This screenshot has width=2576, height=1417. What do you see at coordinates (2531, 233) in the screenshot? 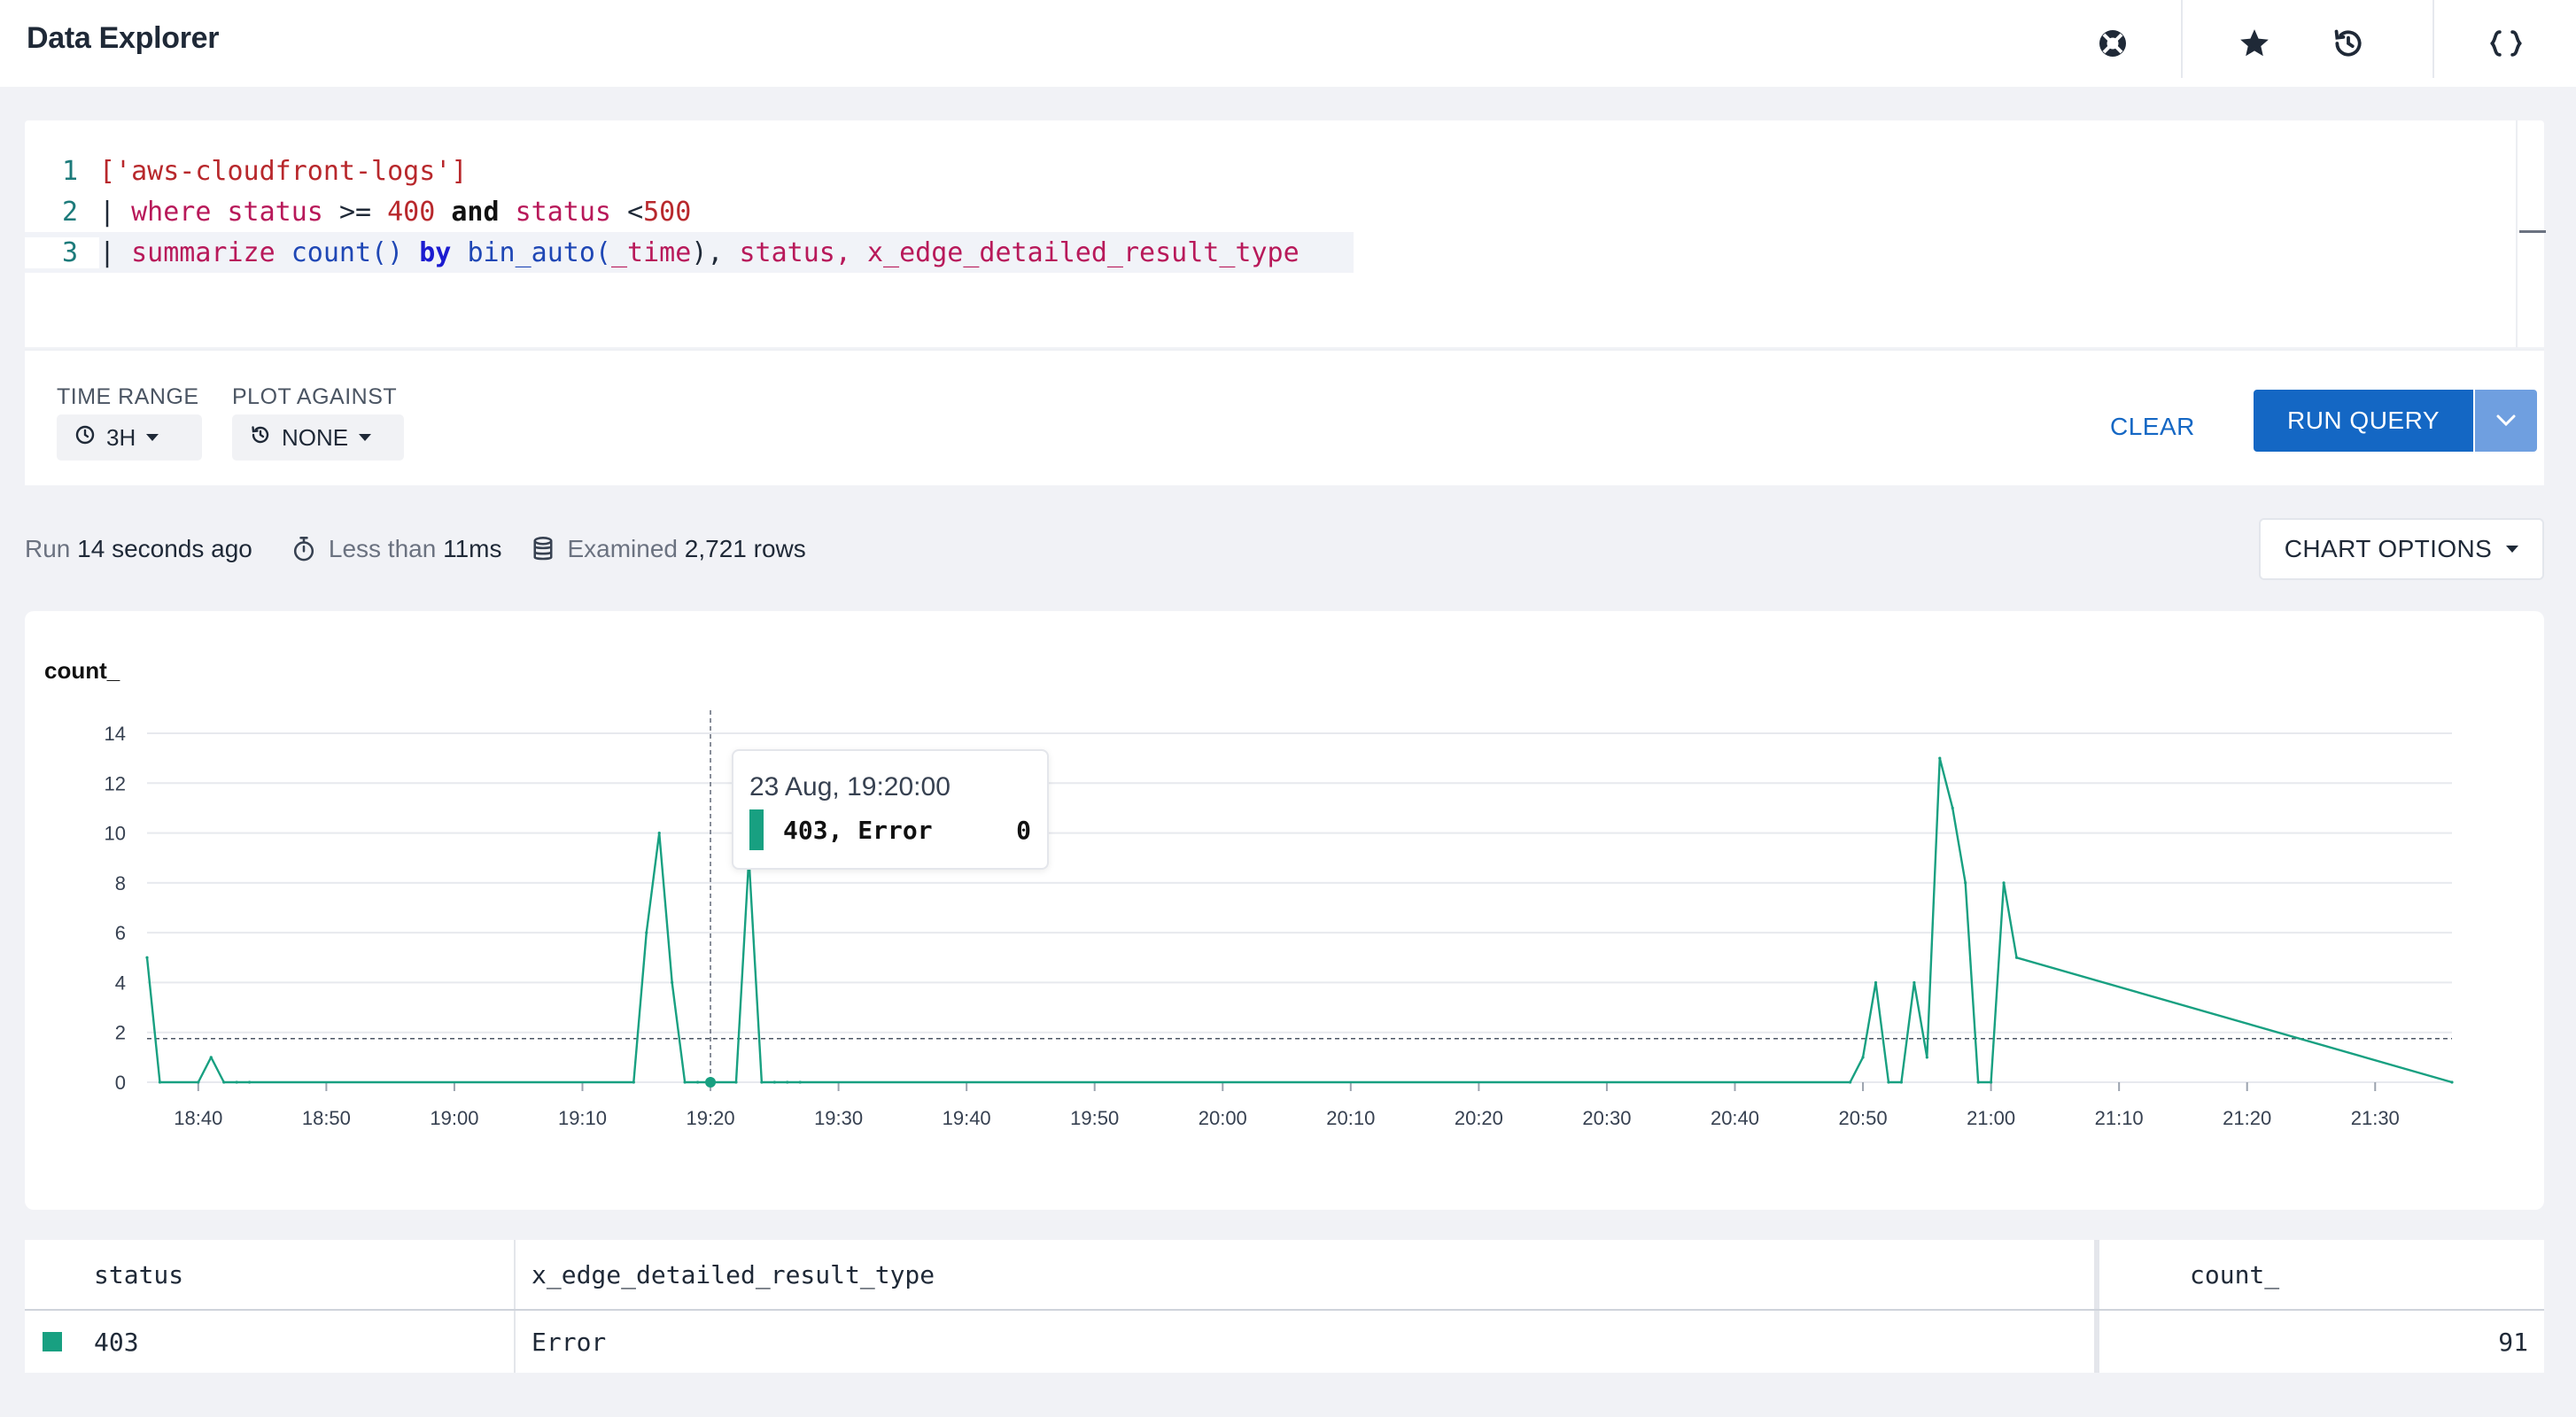
I see `editor-scrollbar` at bounding box center [2531, 233].